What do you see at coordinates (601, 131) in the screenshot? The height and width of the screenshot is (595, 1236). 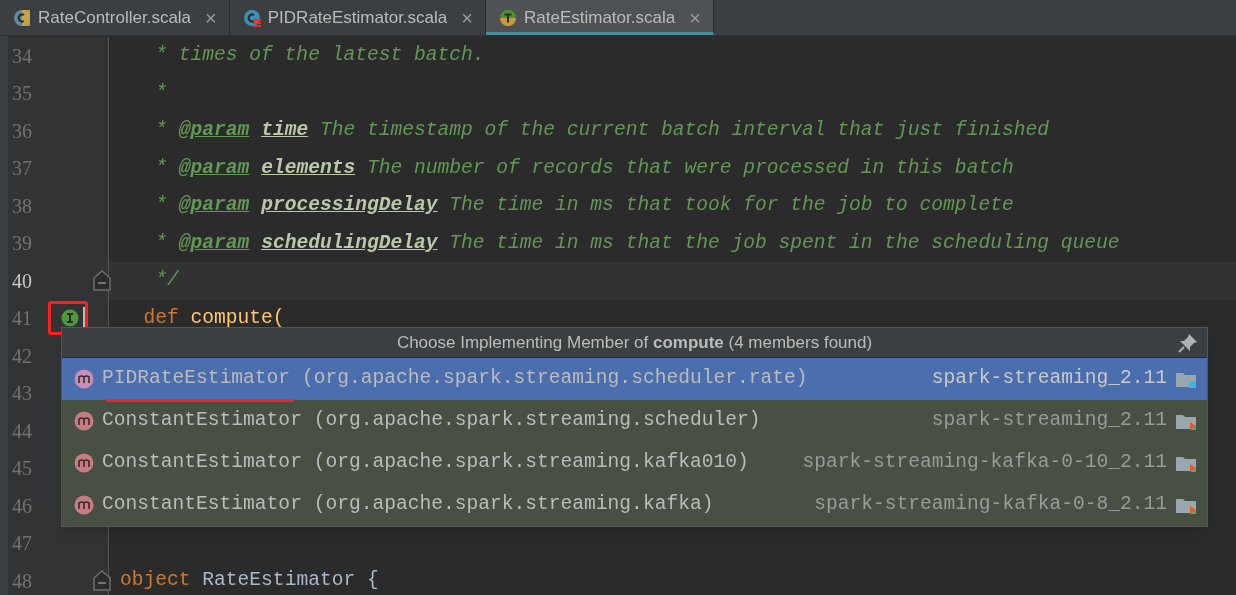 I see `doc-comment: * @param time The timestamp of the current batch interval that just finished` at bounding box center [601, 131].